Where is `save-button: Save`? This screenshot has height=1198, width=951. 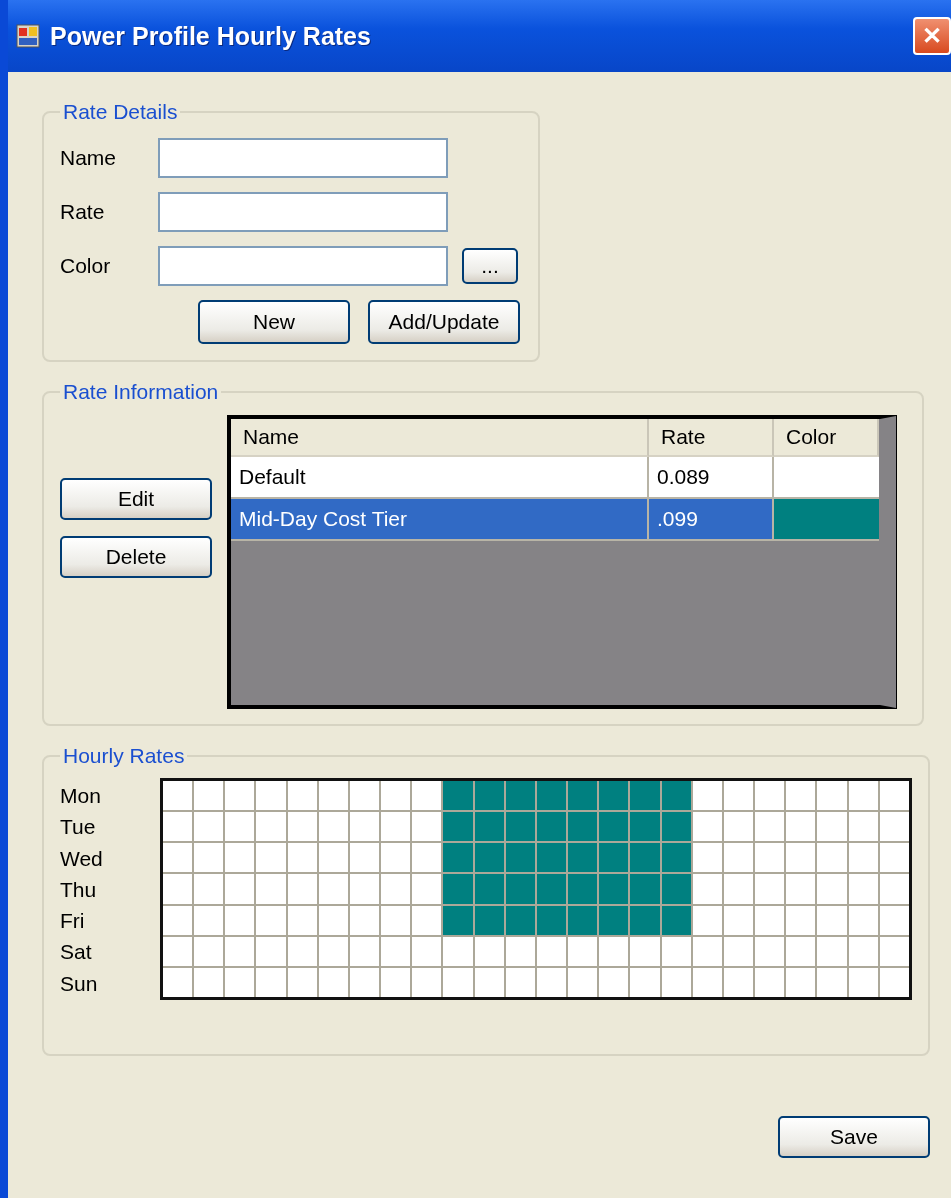 save-button: Save is located at coordinates (854, 1137).